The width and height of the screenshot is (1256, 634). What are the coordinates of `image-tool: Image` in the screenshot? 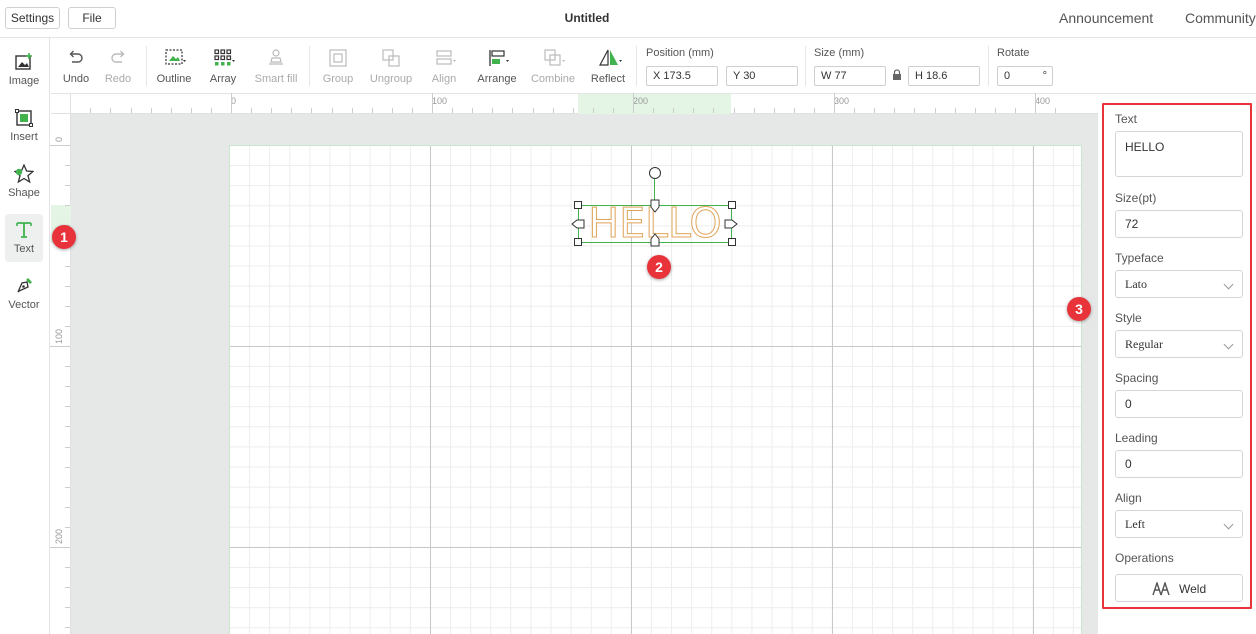 It's located at (24, 70).